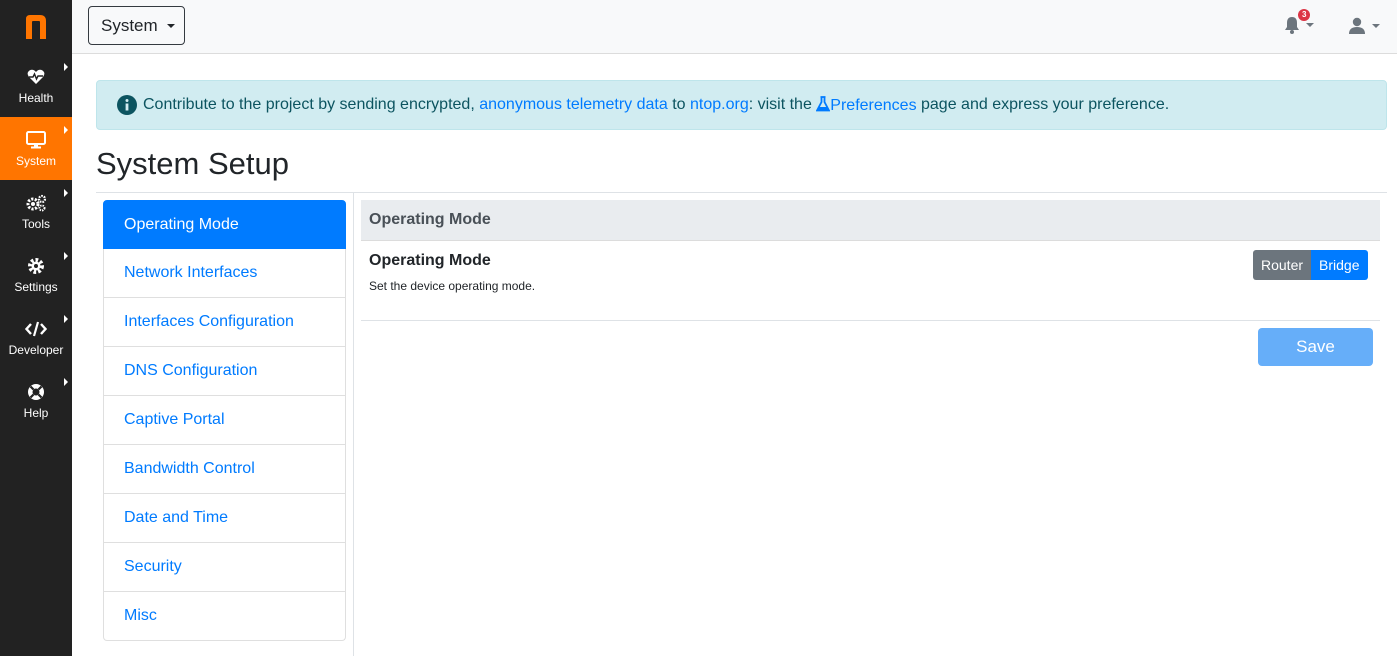 This screenshot has height=656, width=1397. I want to click on sidebar-item-label: Developer, so click(36, 349).